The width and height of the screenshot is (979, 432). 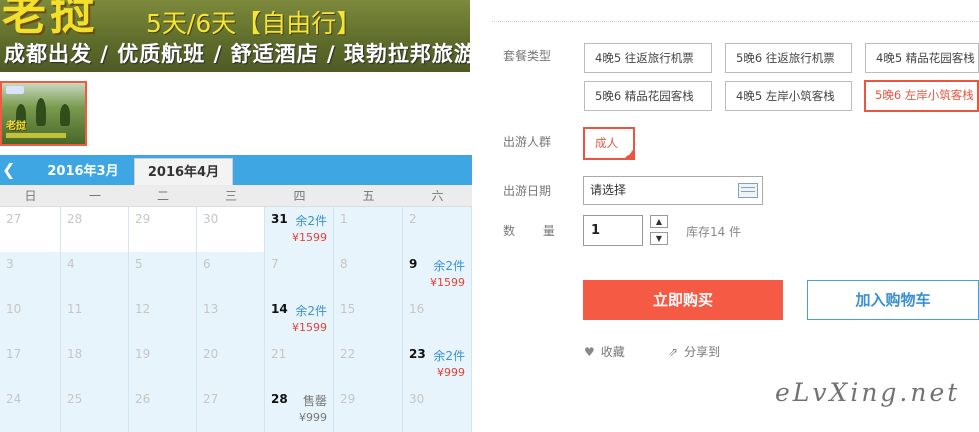 I want to click on calendar-icon, so click(x=748, y=190).